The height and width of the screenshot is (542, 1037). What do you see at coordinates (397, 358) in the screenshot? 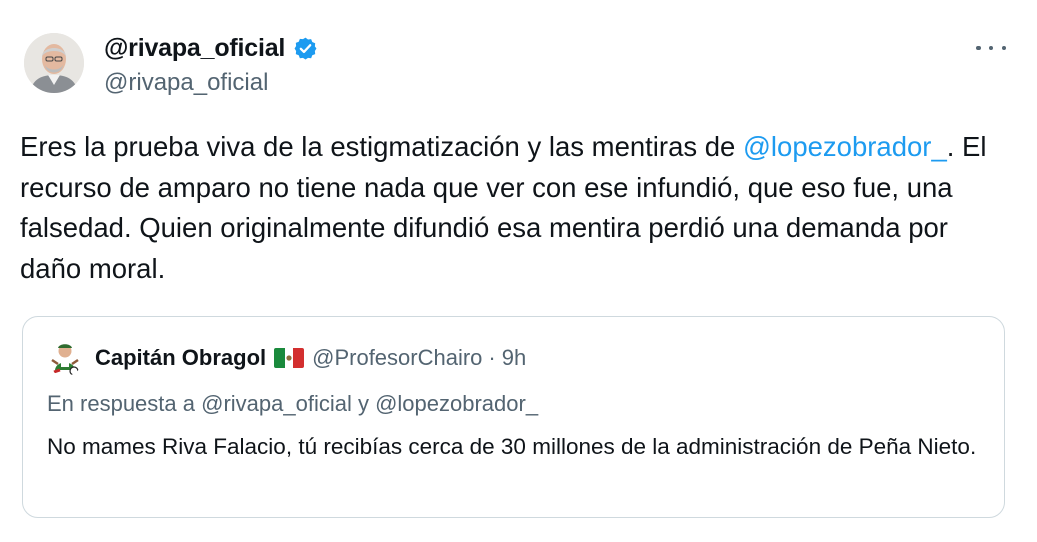
I see `quoted-author-handle: @ProfesorChairo` at bounding box center [397, 358].